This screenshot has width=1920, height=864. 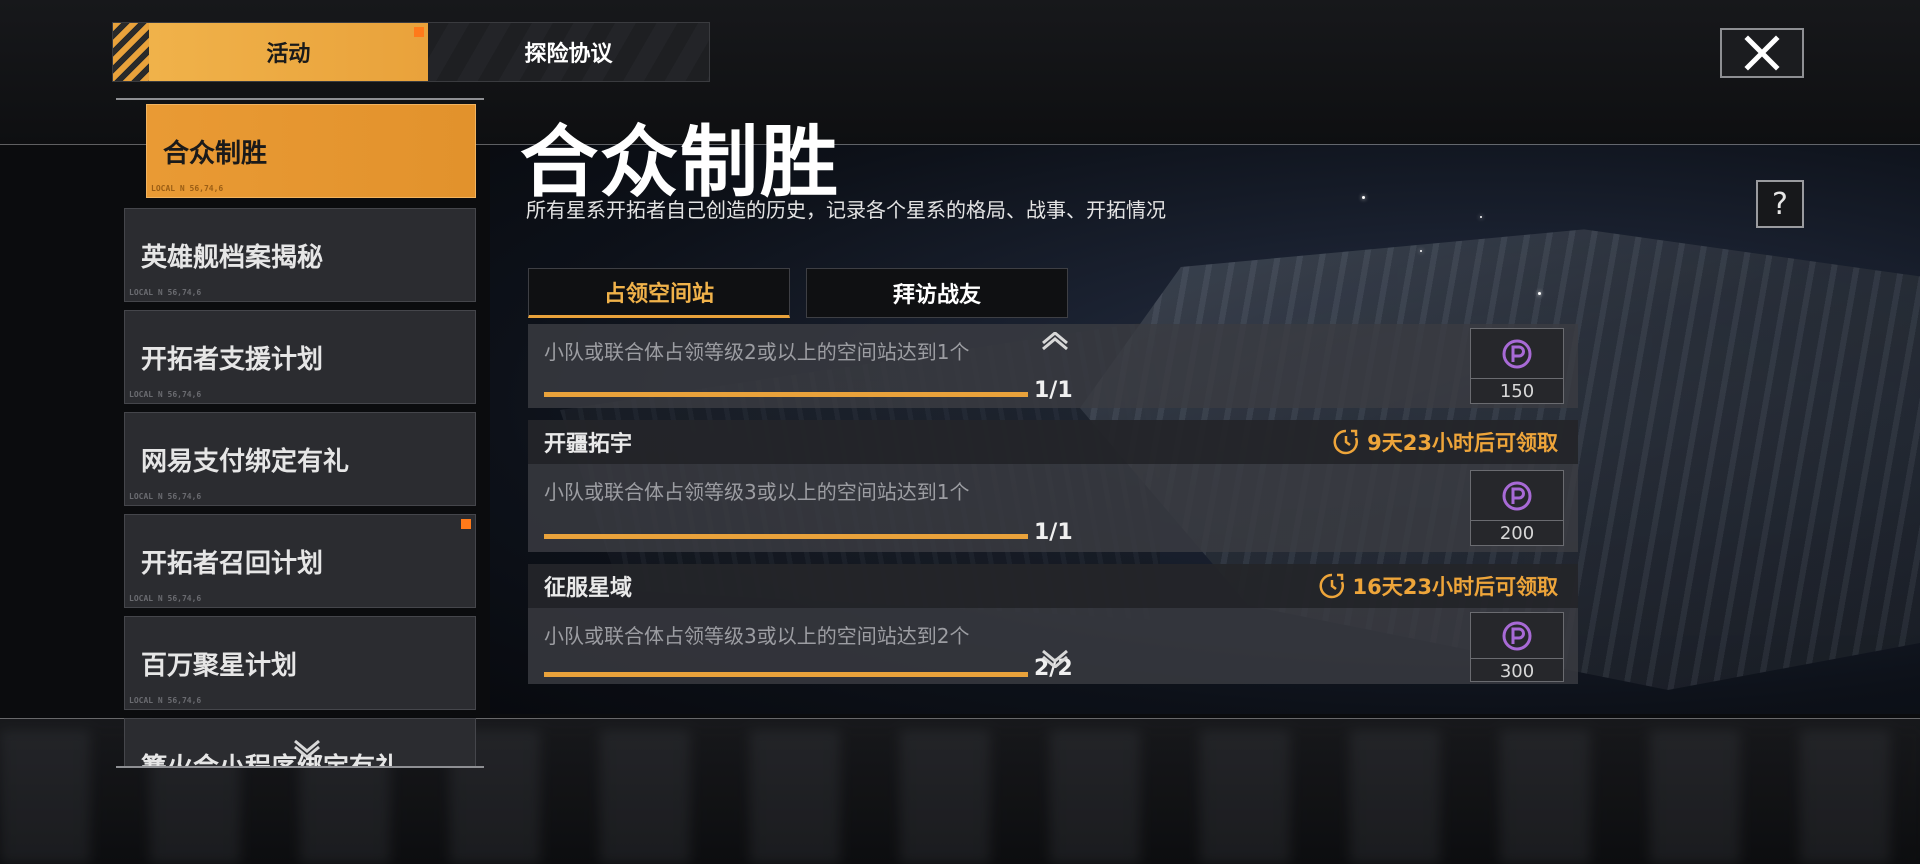 What do you see at coordinates (757, 492) in the screenshot?
I see `task-description: 小队或联合体占领等级3或以上的空间站达到1个` at bounding box center [757, 492].